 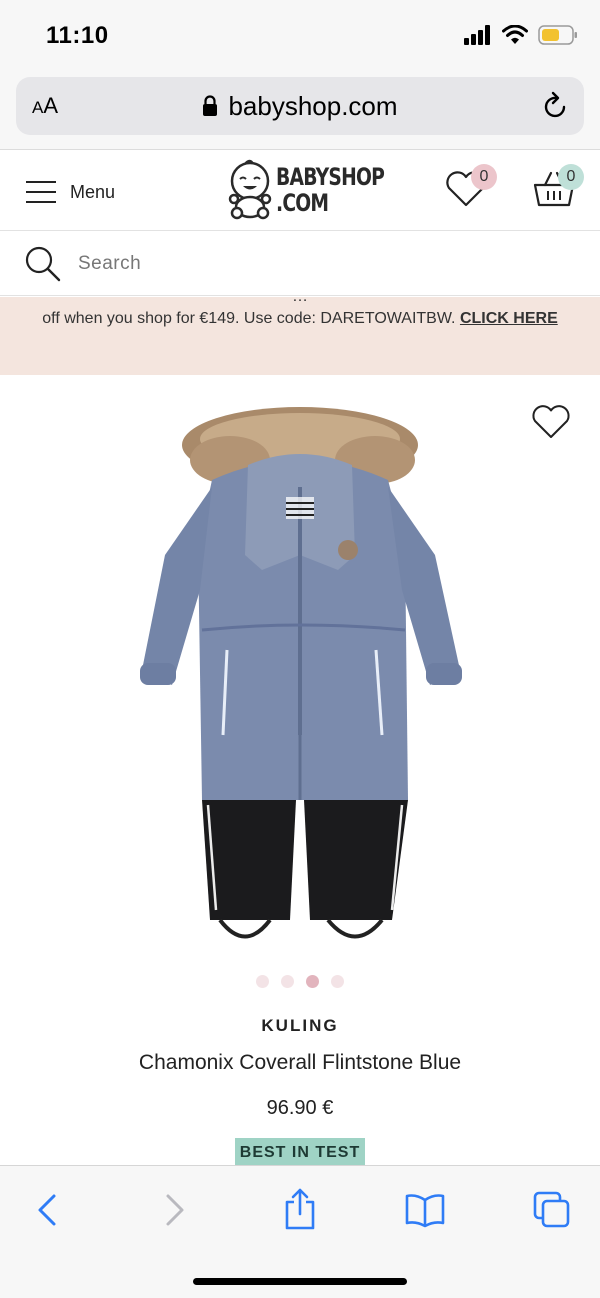 What do you see at coordinates (470, 189) in the screenshot?
I see `wishlist-button: 0` at bounding box center [470, 189].